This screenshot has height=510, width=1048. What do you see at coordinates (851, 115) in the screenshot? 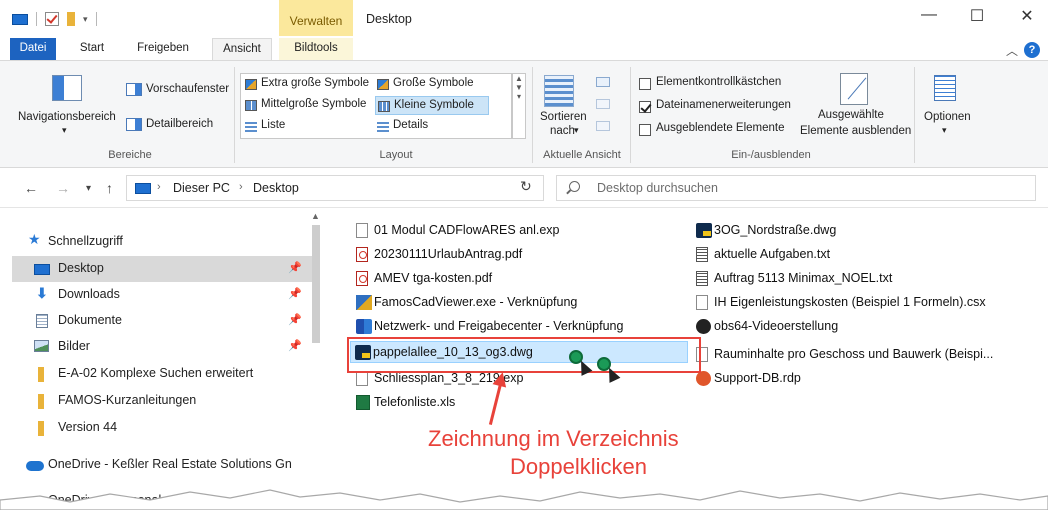
I see `hide-selected-button: Ausgewählte` at bounding box center [851, 115].